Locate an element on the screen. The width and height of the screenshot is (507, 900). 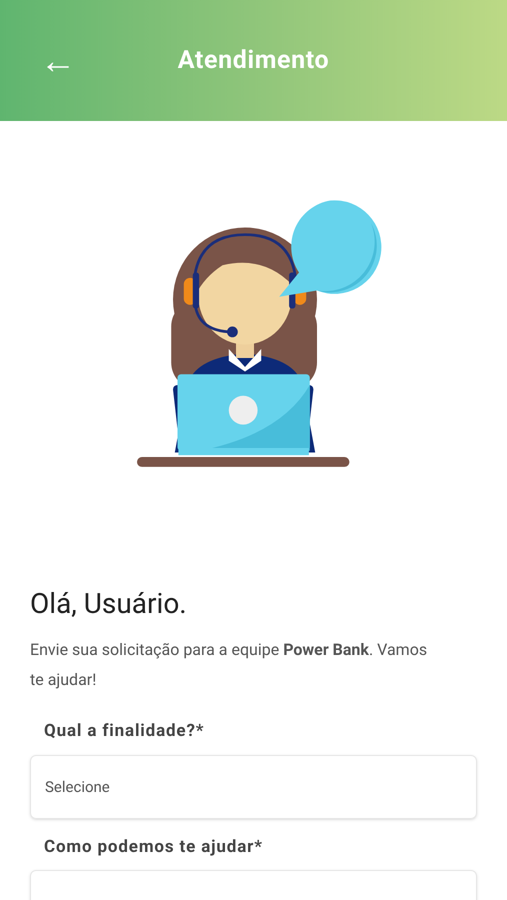
back-button: ← is located at coordinates (58, 60).